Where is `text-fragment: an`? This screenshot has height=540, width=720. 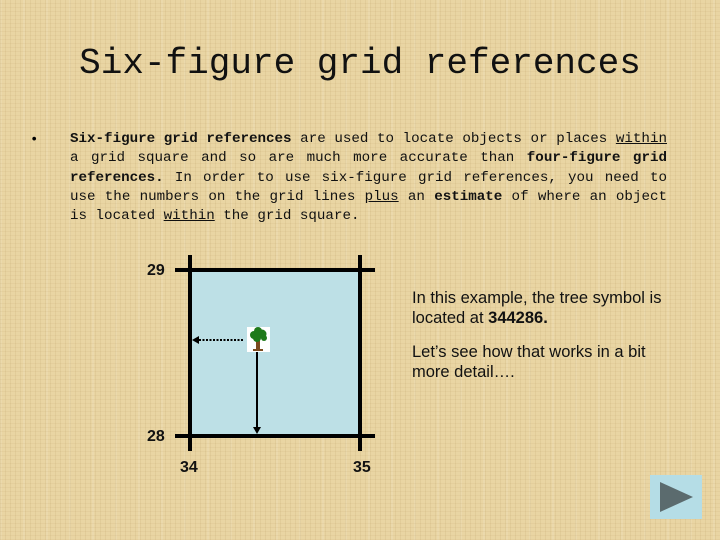 text-fragment: an is located at coordinates (416, 196).